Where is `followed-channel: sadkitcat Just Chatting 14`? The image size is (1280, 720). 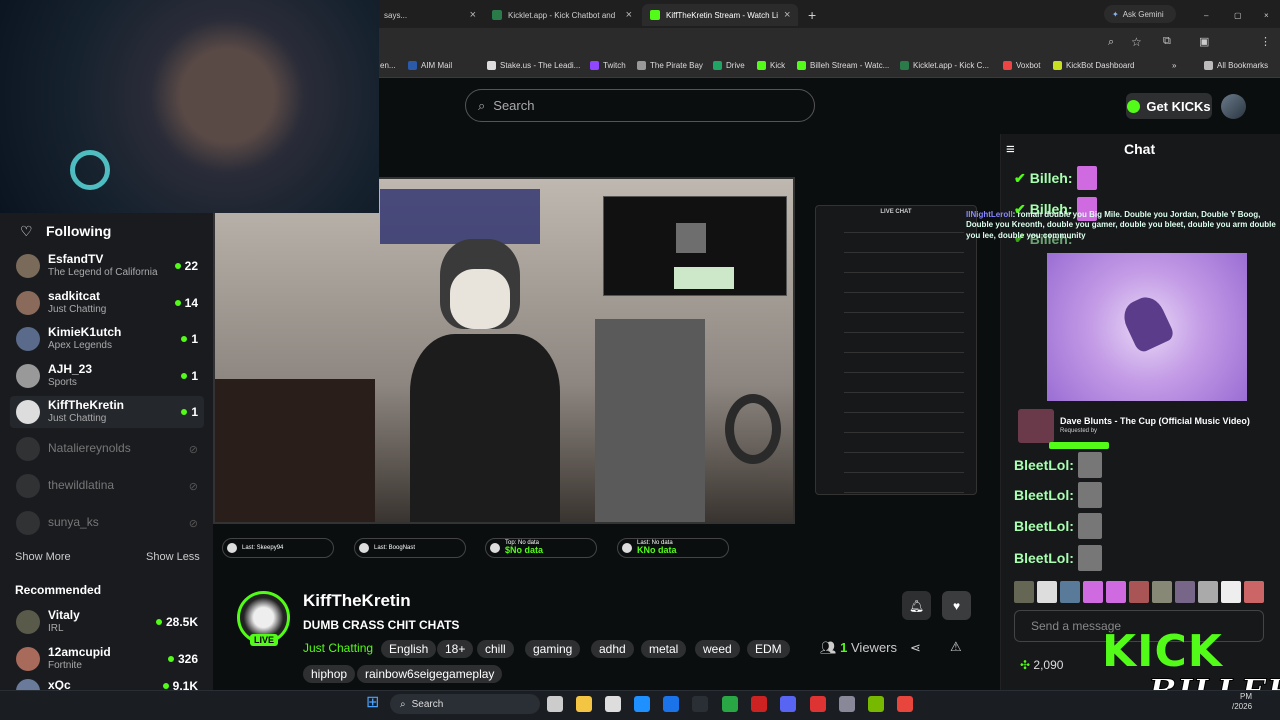
followed-channel: sadkitcat Just Chatting 14 is located at coordinates (107, 303).